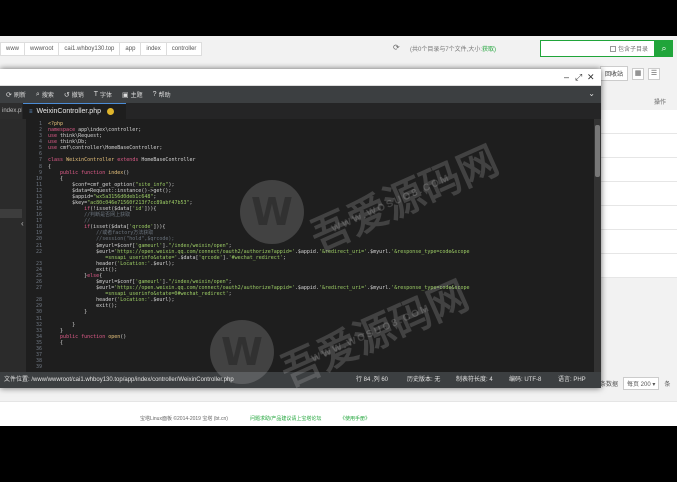 The image size is (677, 482). Describe the element at coordinates (11, 111) in the screenshot. I see `tab-index: index.php` at that location.